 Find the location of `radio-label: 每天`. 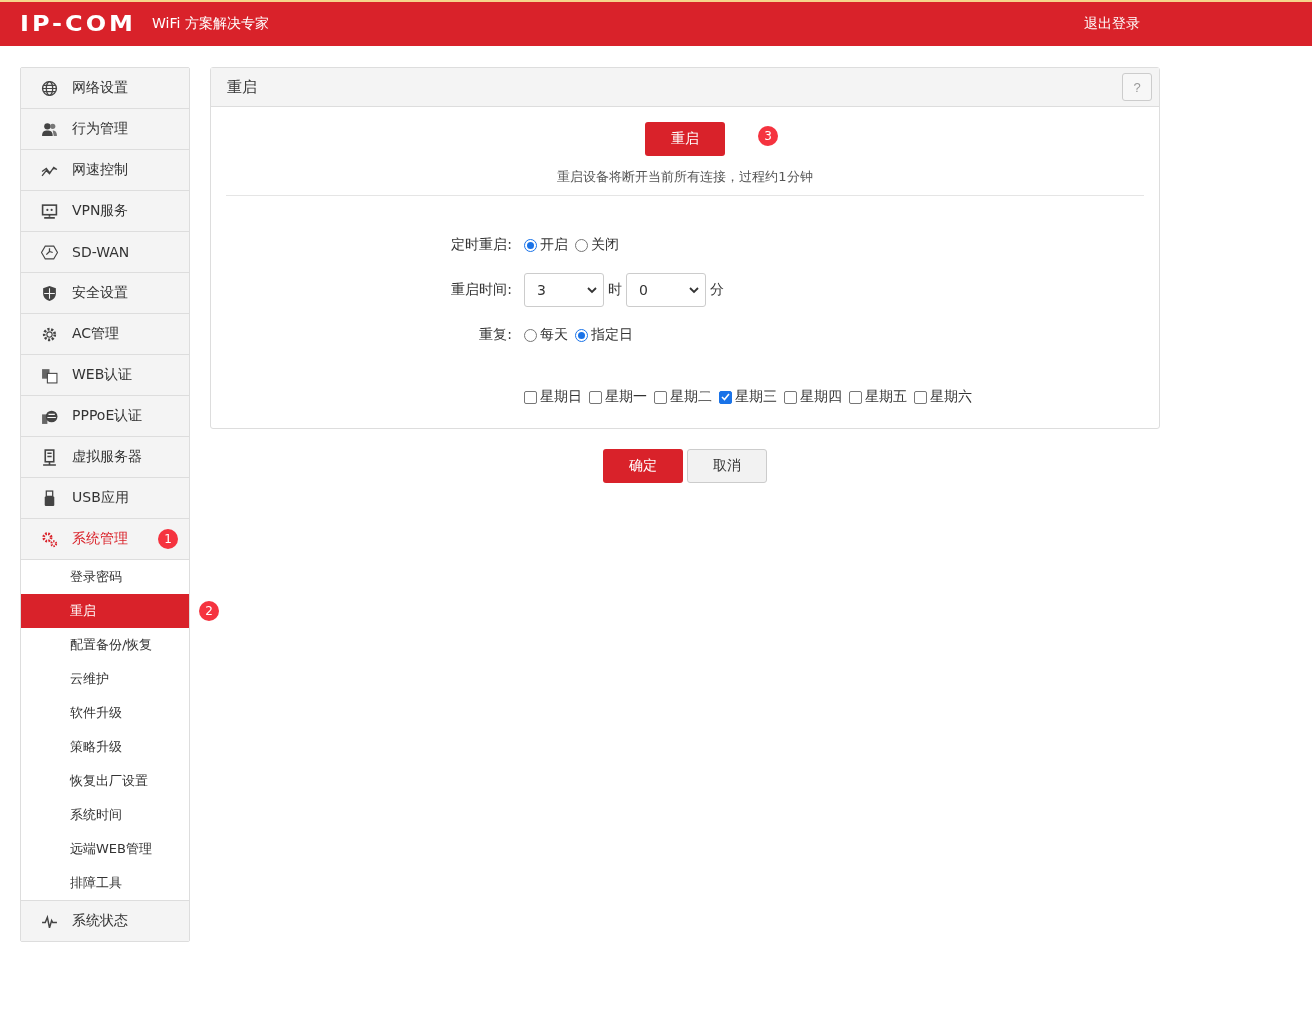

radio-label: 每天 is located at coordinates (554, 335).